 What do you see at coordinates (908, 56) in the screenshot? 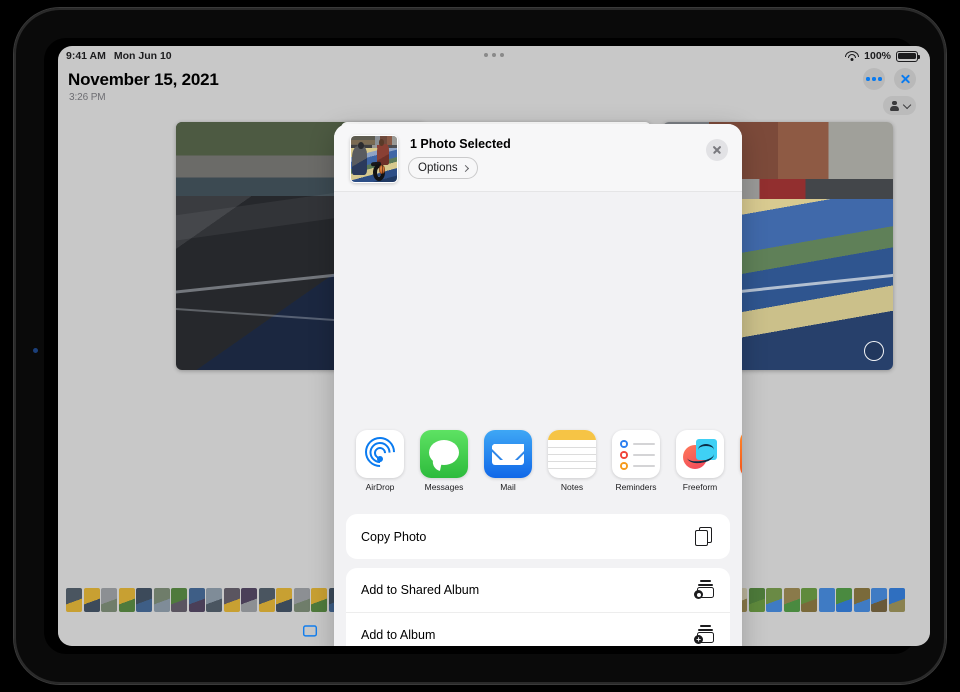
I see `battery-icon` at bounding box center [908, 56].